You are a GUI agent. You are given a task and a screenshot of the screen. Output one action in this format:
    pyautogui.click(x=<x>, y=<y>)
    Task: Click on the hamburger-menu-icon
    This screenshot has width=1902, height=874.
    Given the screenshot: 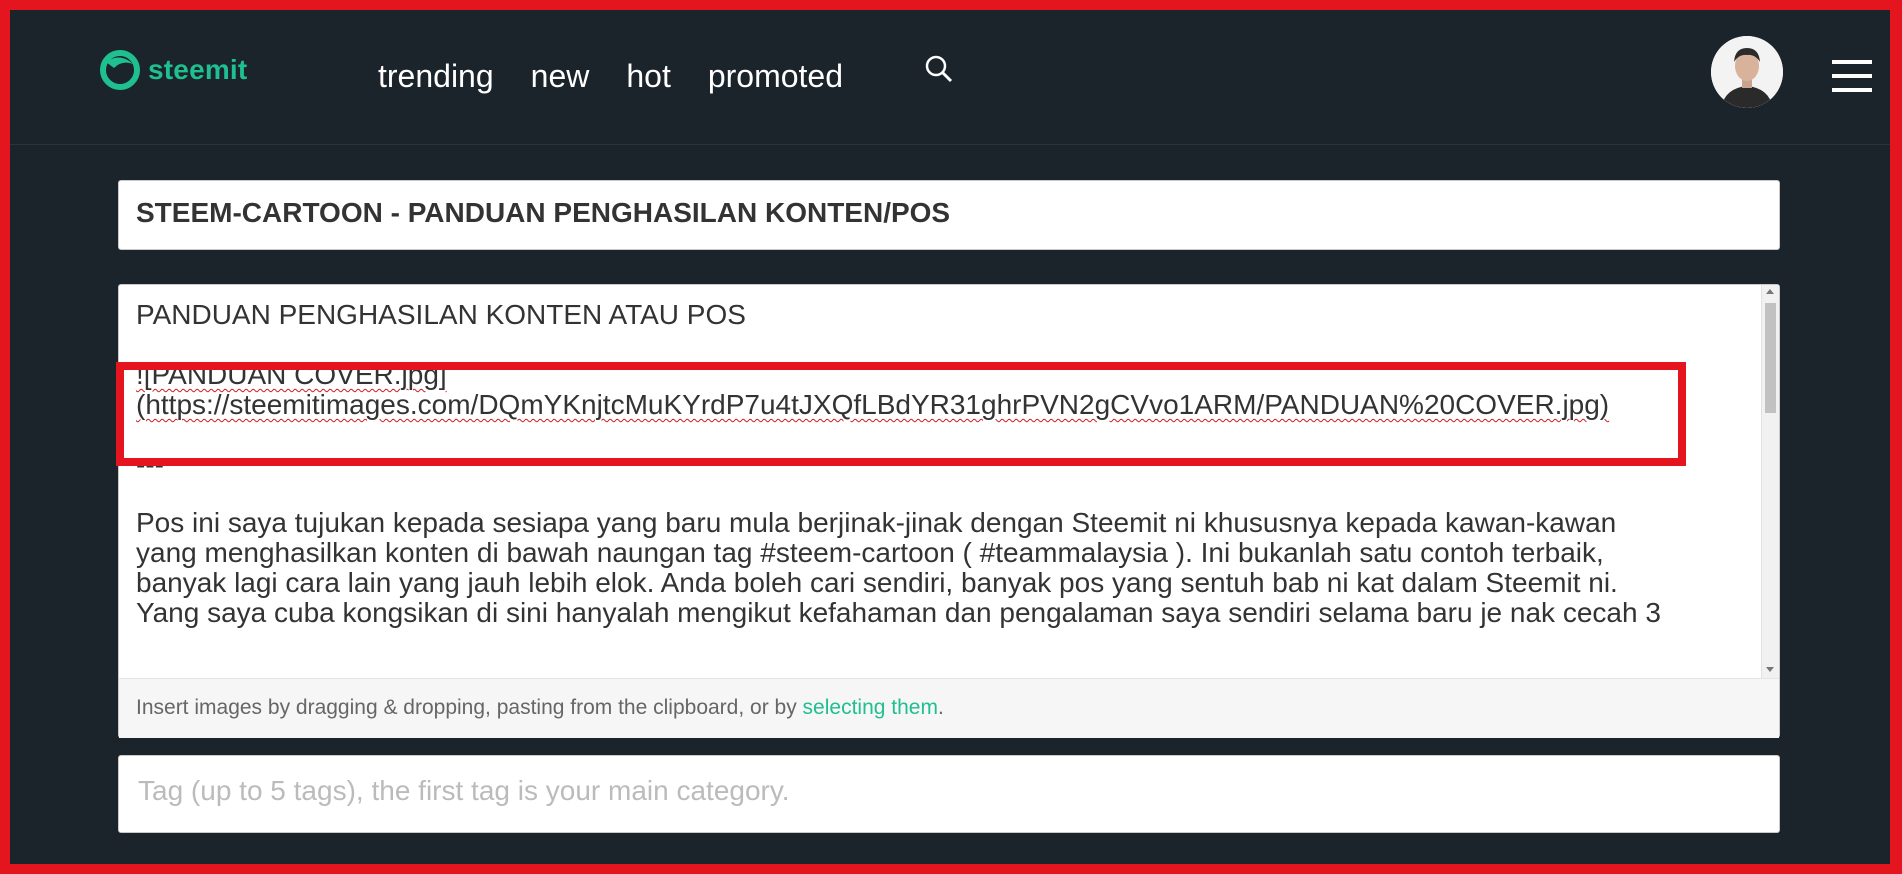 What is the action you would take?
    pyautogui.click(x=1852, y=81)
    